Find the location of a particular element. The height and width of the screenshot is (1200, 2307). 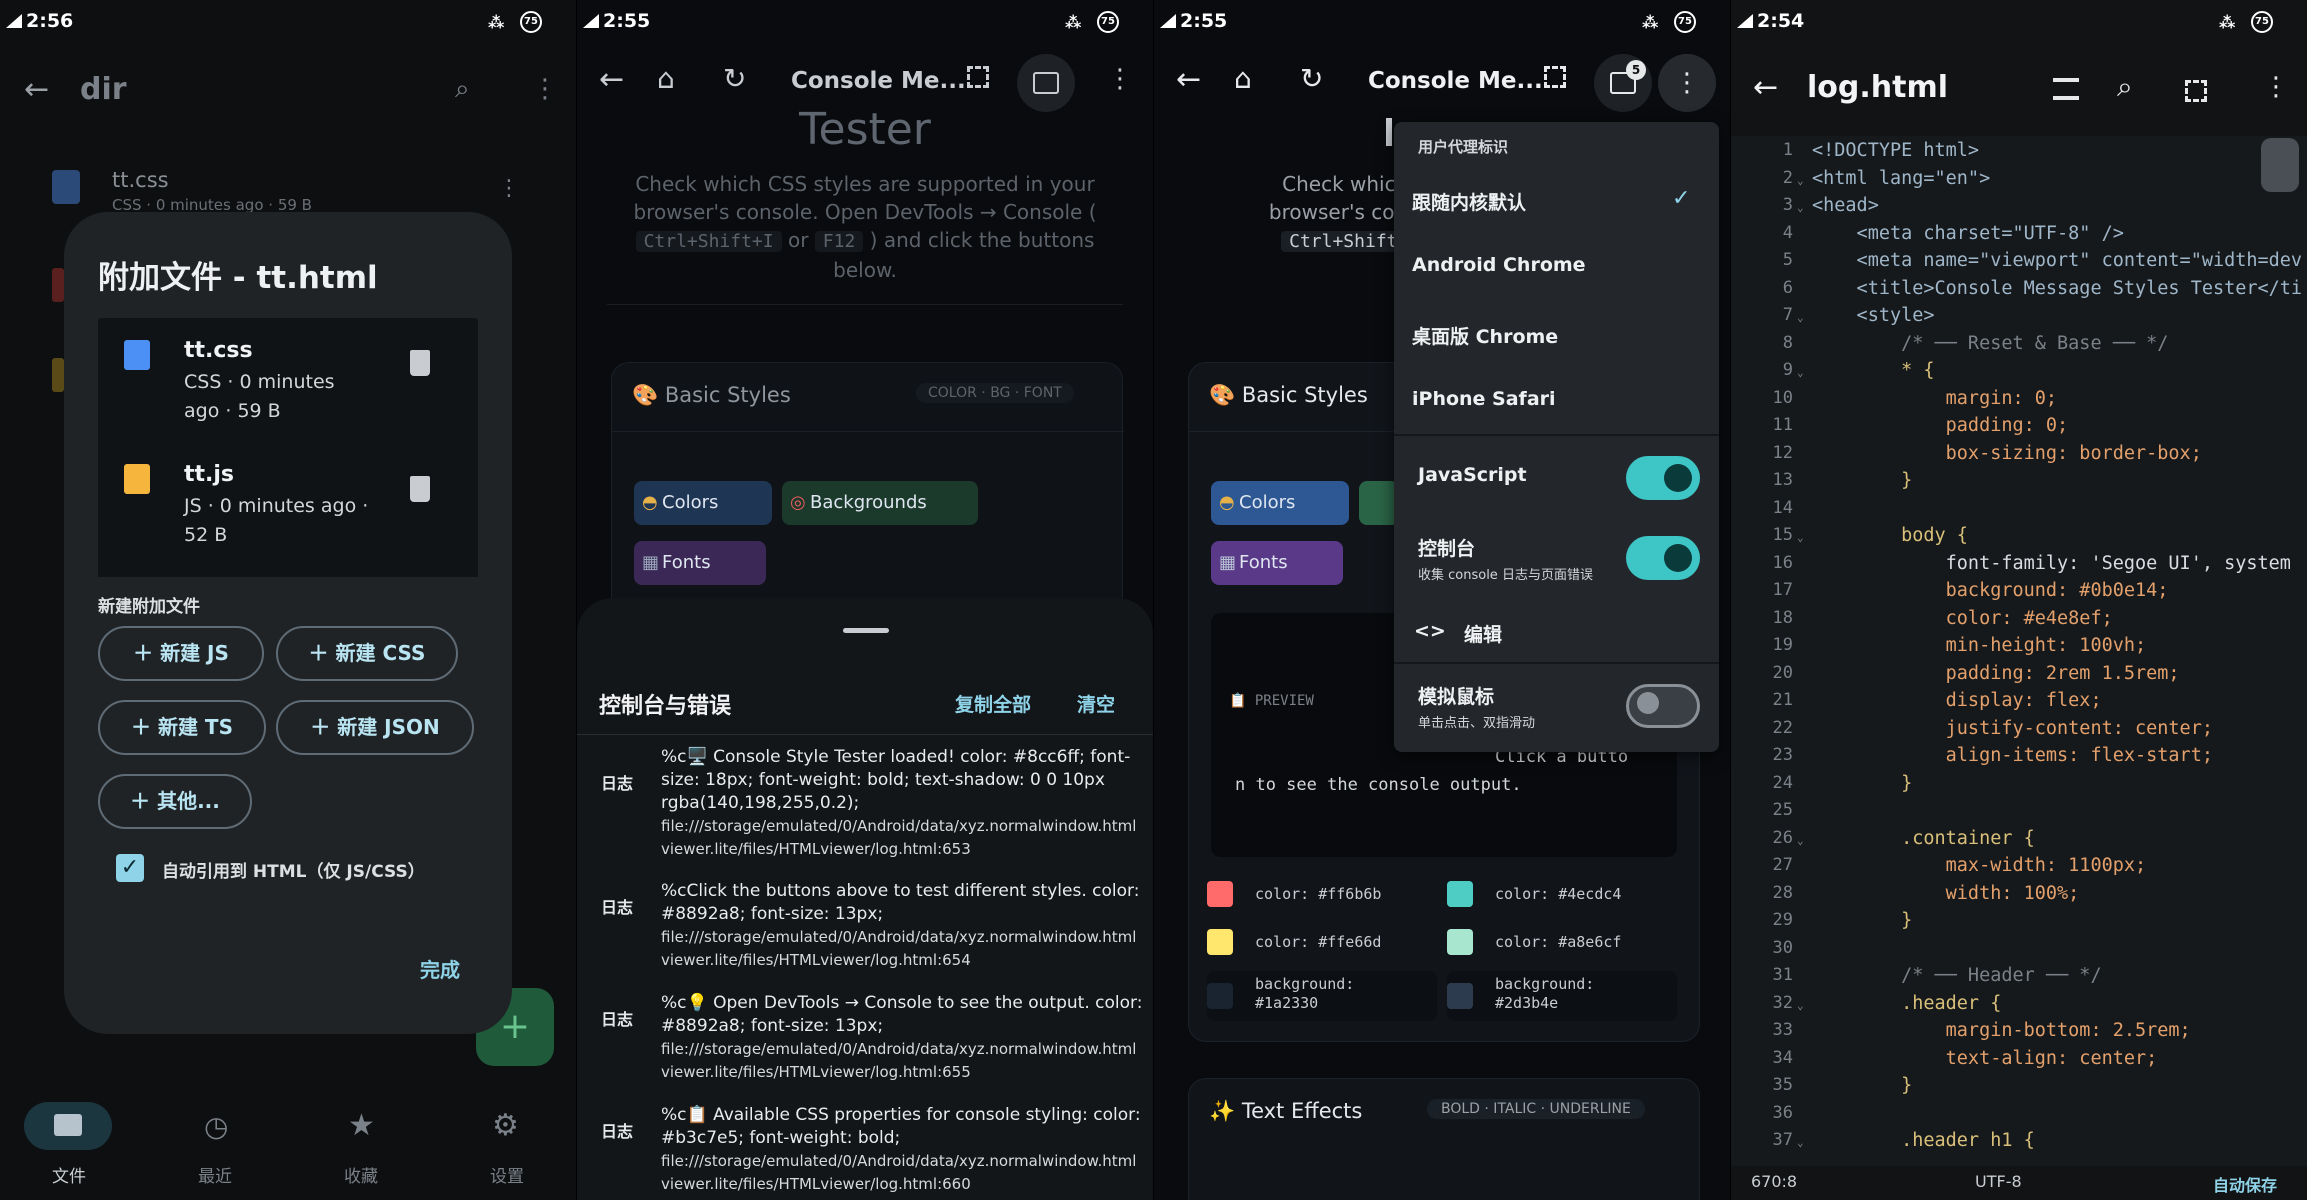

back-button: ← is located at coordinates (36, 89).